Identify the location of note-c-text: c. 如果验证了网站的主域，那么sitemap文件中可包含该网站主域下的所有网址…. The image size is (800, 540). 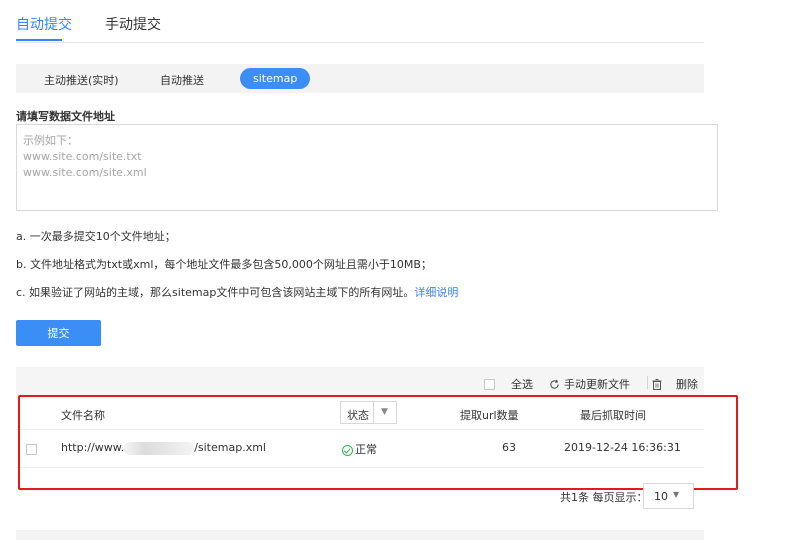
(215, 292).